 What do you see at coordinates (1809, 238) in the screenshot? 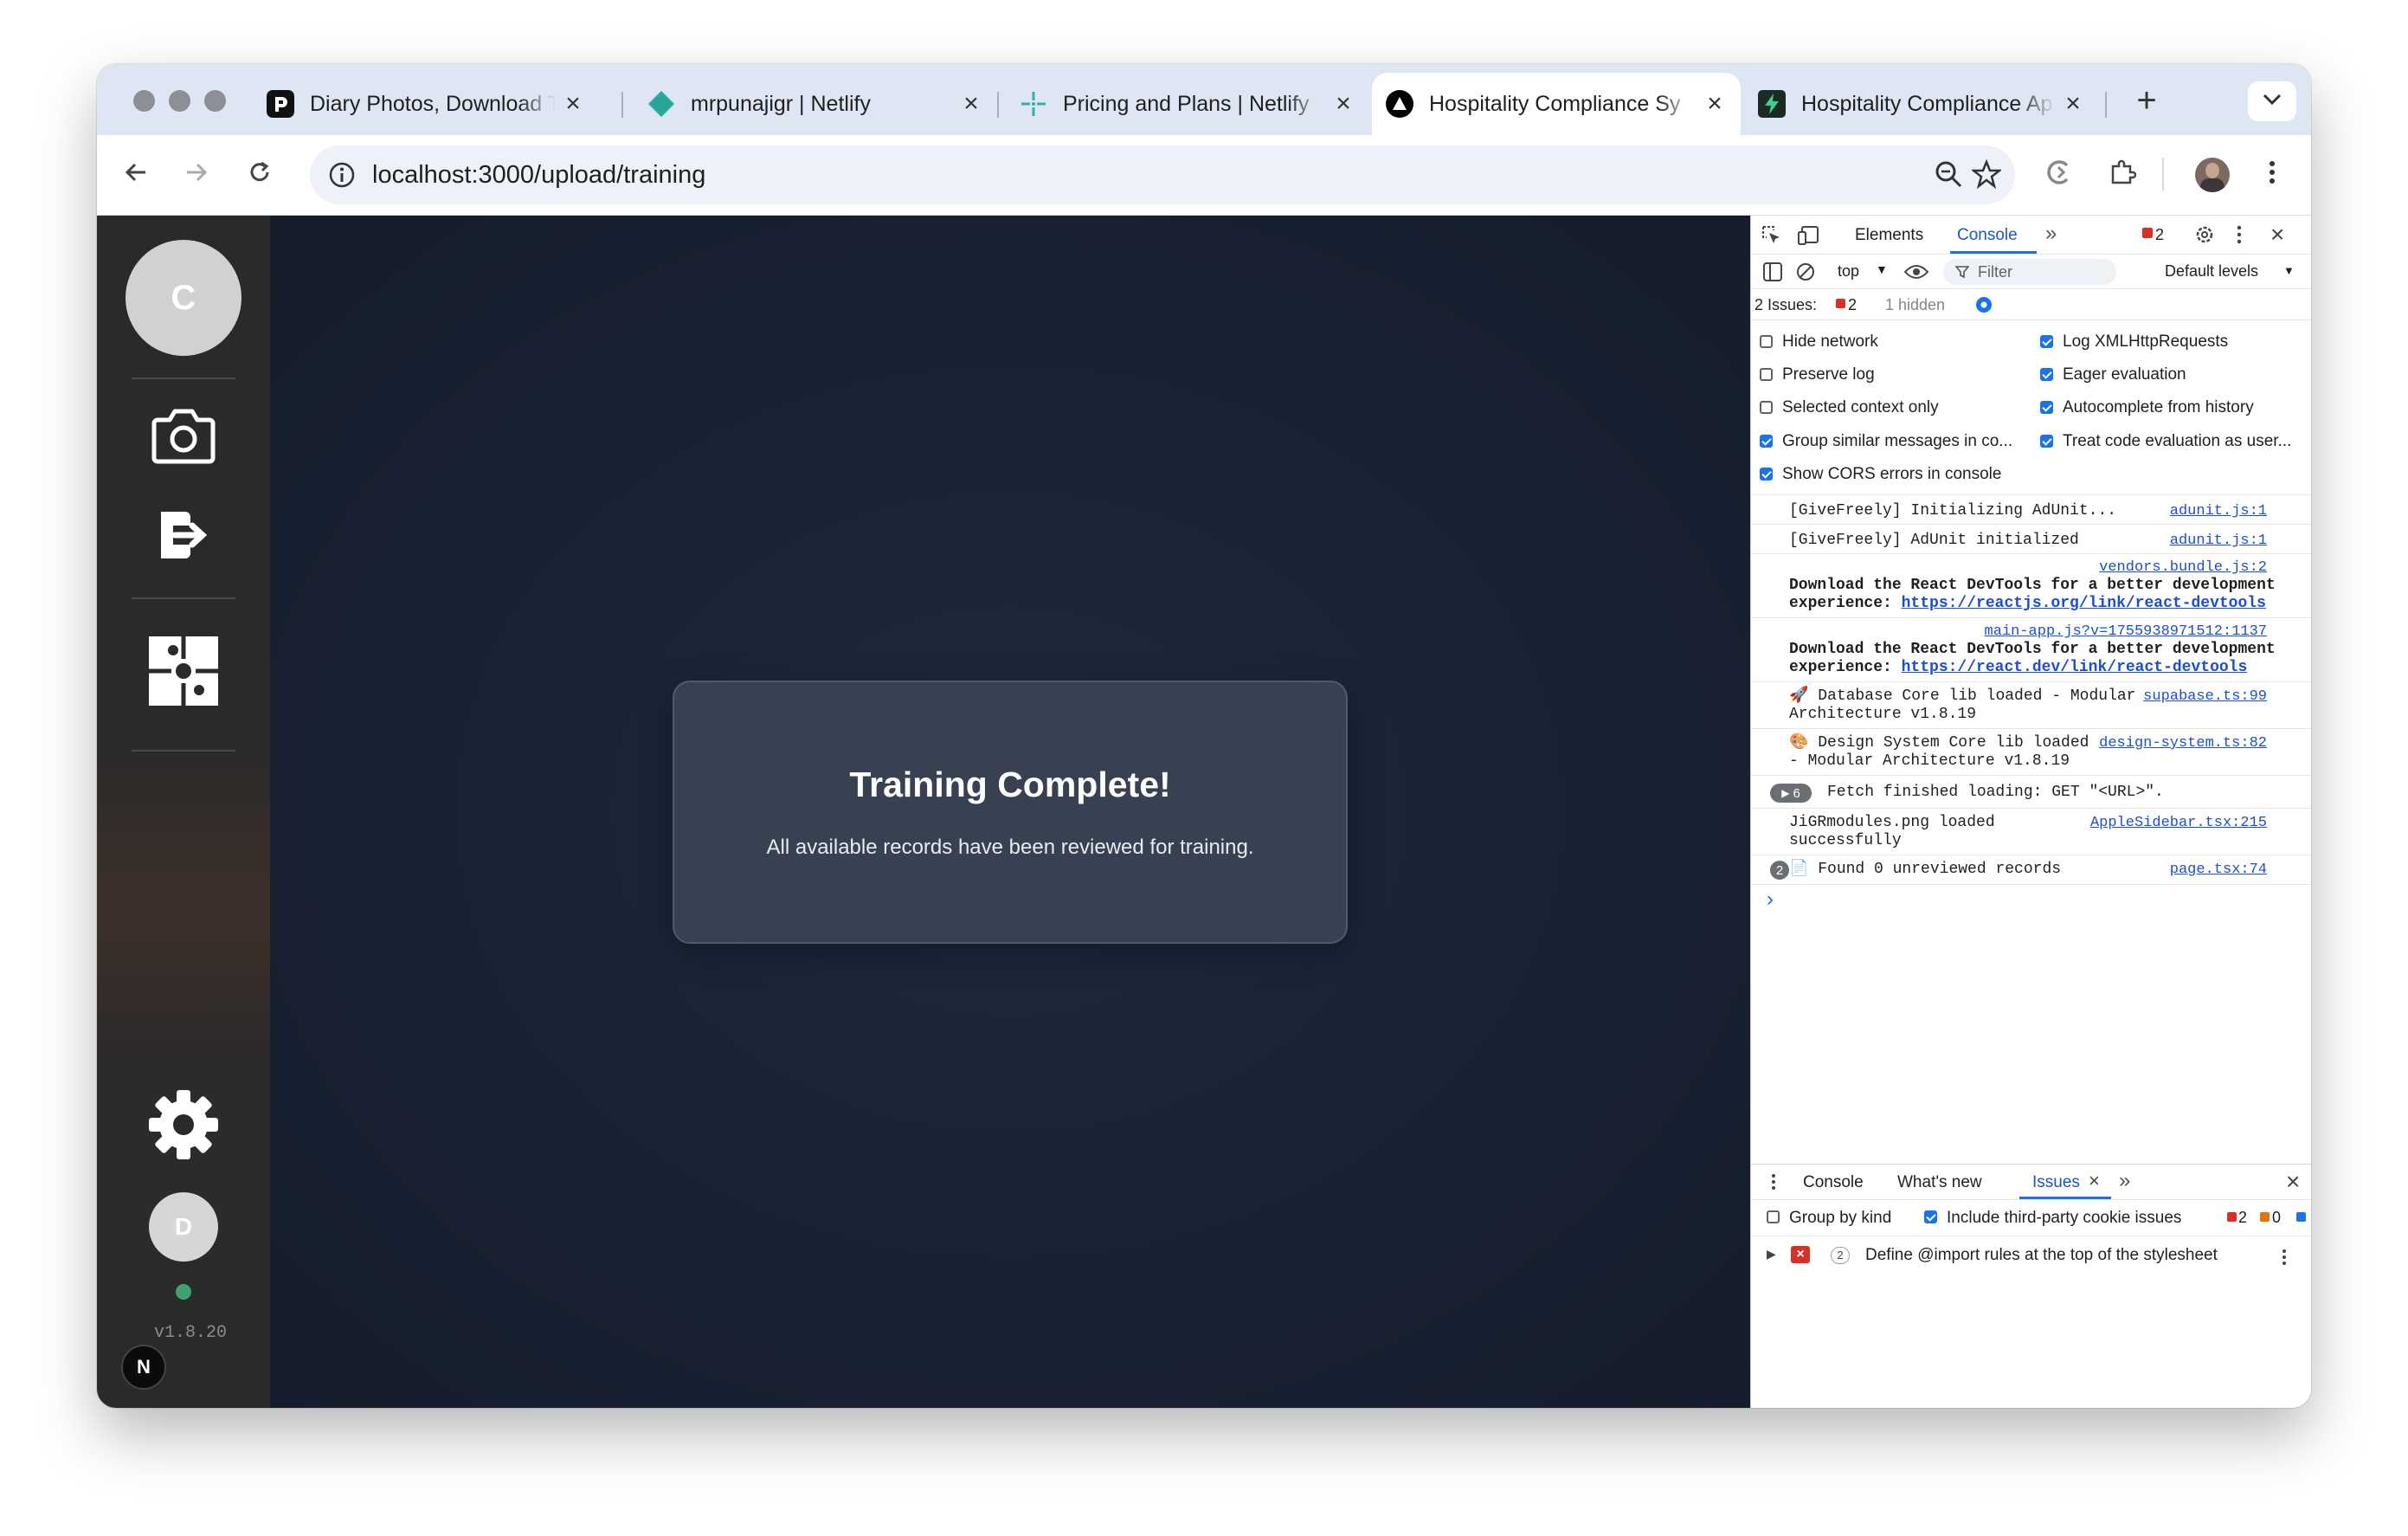
I see `device-toolbar-icon` at bounding box center [1809, 238].